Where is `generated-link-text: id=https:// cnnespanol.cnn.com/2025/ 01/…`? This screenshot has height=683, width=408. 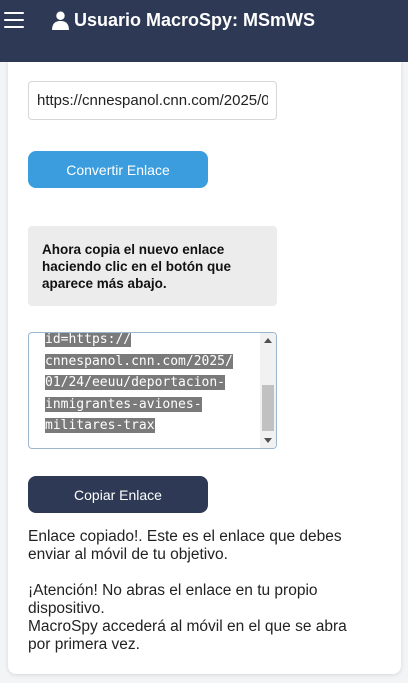 generated-link-text: id=https:// cnnespanol.cnn.com/2025/ 01/… is located at coordinates (150, 384).